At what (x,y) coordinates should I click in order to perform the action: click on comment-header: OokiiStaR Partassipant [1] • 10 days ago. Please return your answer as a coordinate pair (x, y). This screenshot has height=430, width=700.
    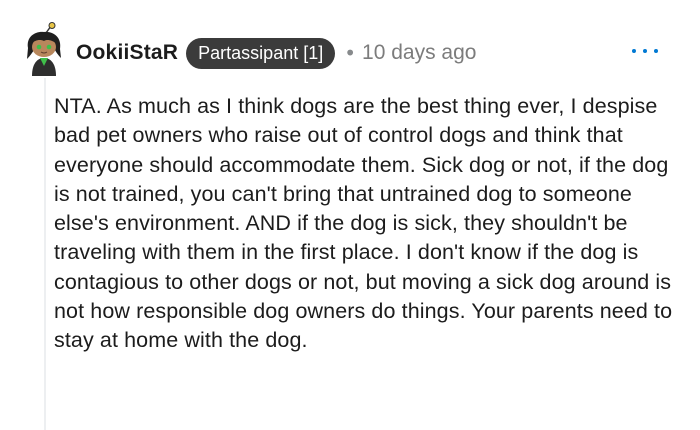
    Looking at the image, I should click on (276, 53).